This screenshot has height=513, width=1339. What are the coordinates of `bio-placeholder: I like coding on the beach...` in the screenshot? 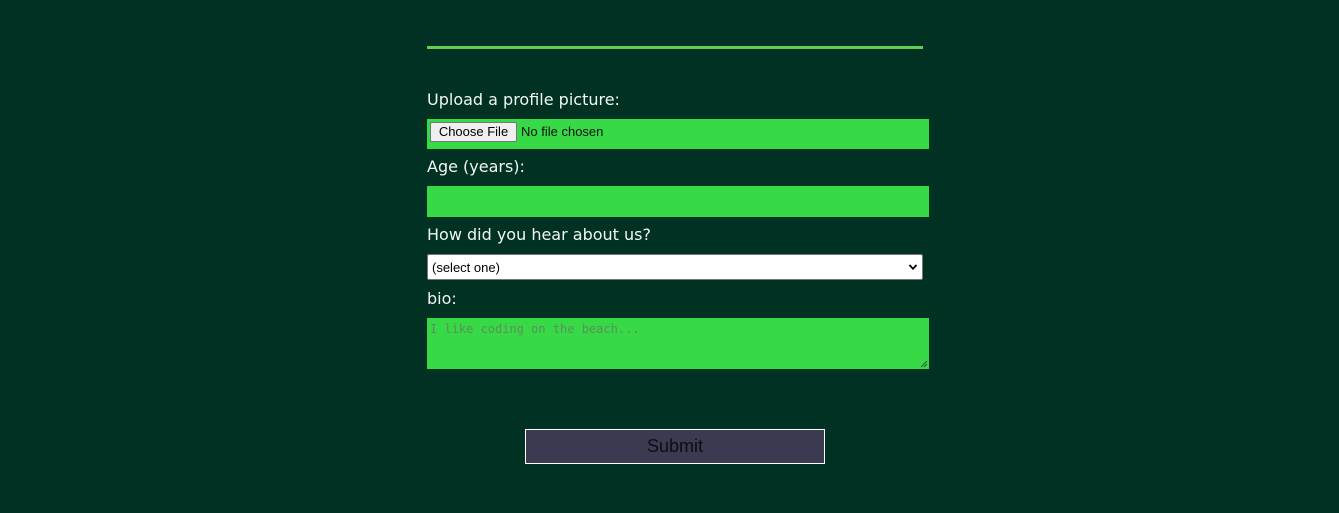 It's located at (535, 329).